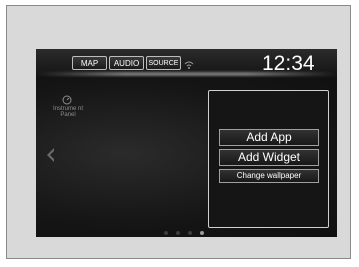 This screenshot has width=359, height=267. Describe the element at coordinates (163, 63) in the screenshot. I see `source-button: SOURCE` at that location.